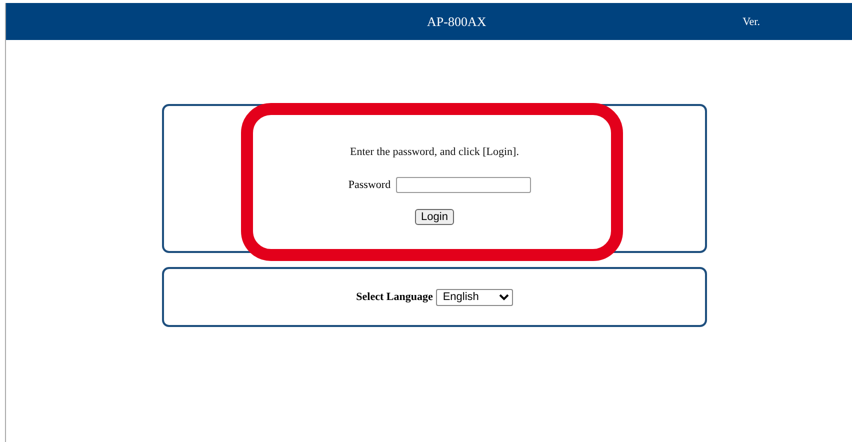 The image size is (852, 442). Describe the element at coordinates (456, 22) in the screenshot. I see `device-title: AP-800AX` at that location.